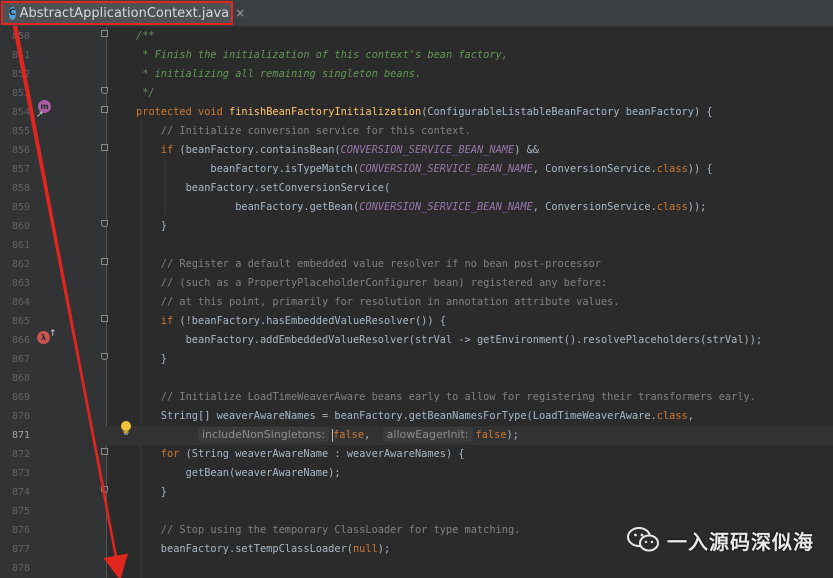  Describe the element at coordinates (20, 454) in the screenshot. I see `line-number: 872` at that location.